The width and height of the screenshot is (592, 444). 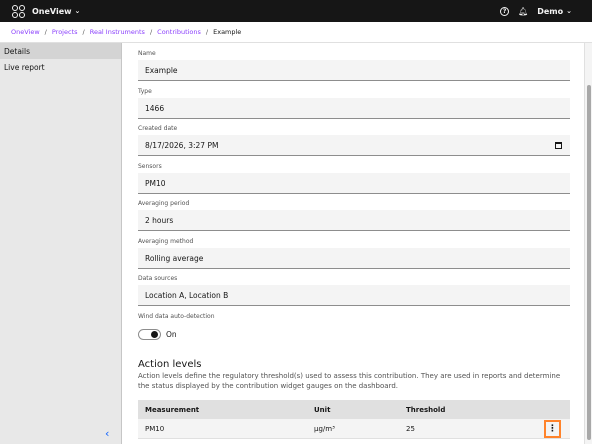 What do you see at coordinates (523, 11) in the screenshot?
I see `notification-bell-icon: 🔔︎` at bounding box center [523, 11].